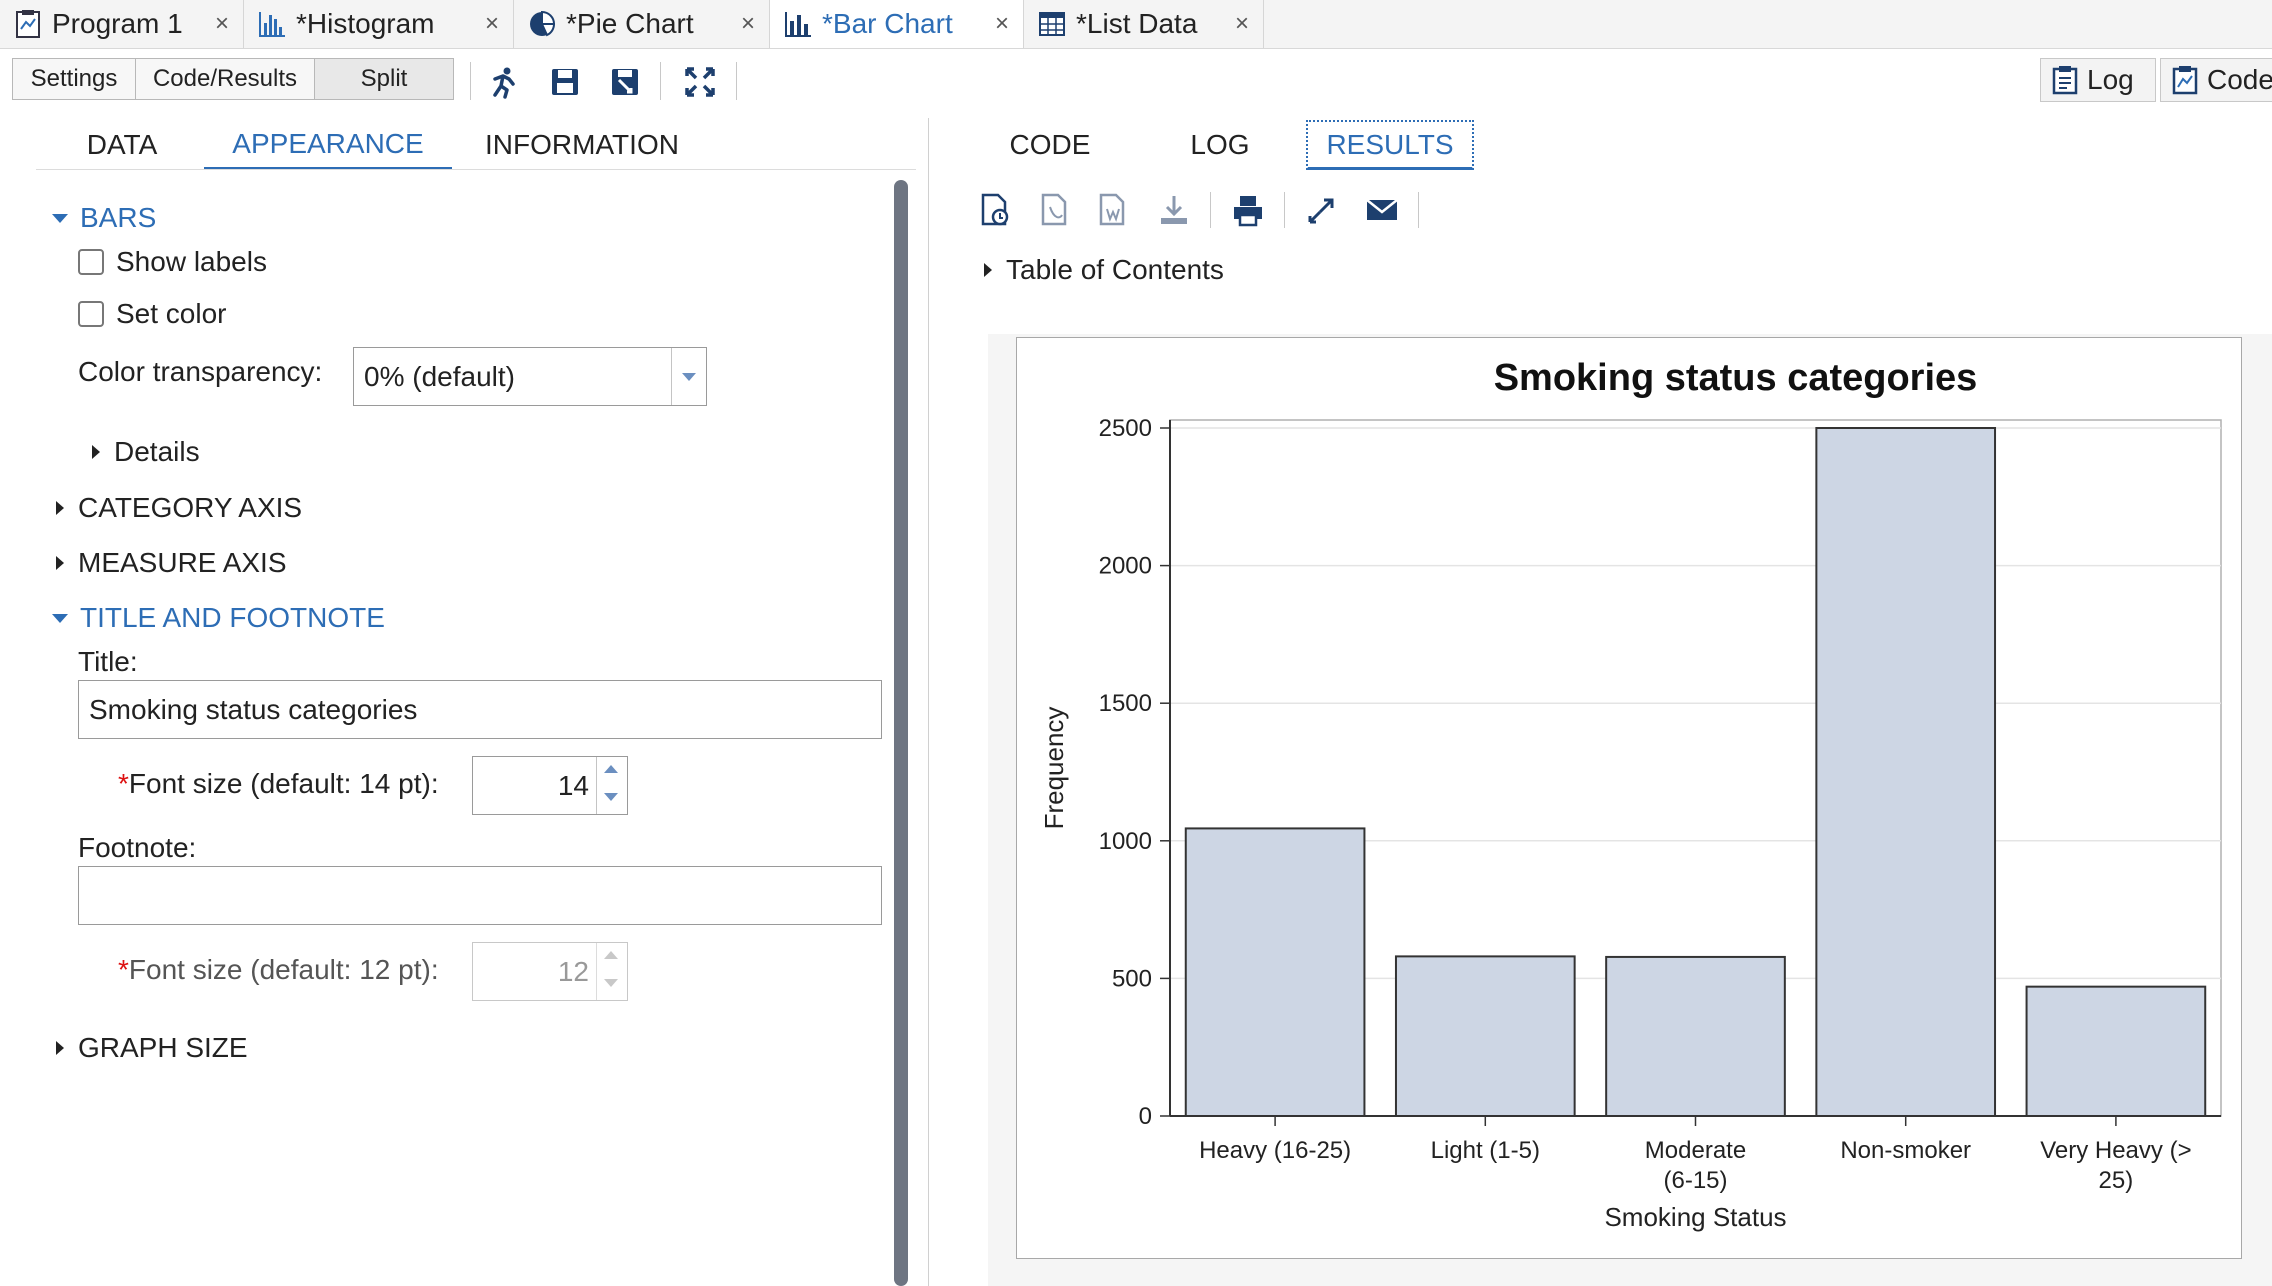 This screenshot has width=2272, height=1286. Describe the element at coordinates (1050, 145) in the screenshot. I see `tab-code: CODE` at that location.